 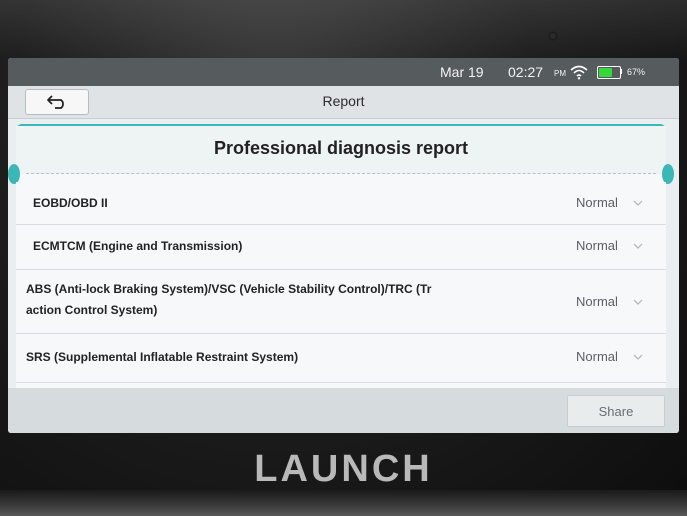 I want to click on row-label-line2: action Control System), so click(x=92, y=310).